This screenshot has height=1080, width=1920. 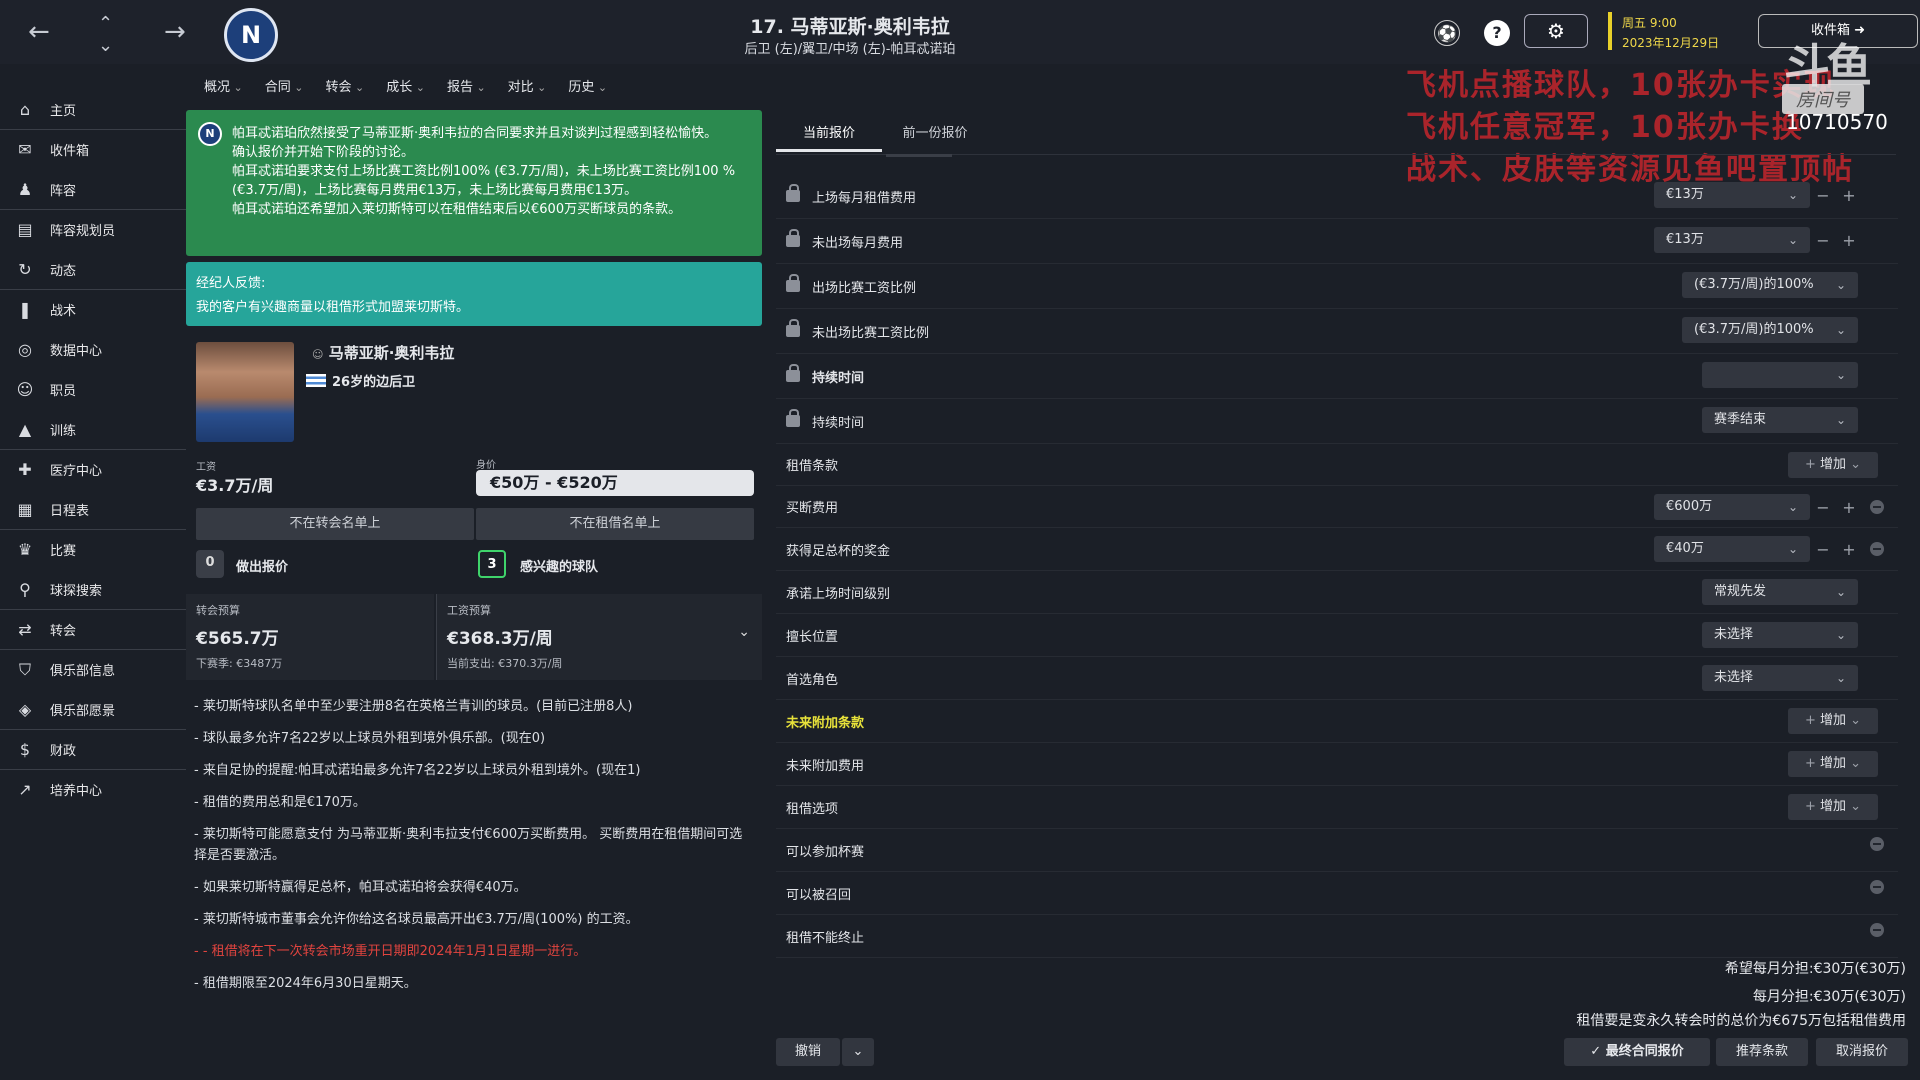 What do you see at coordinates (838, 423) in the screenshot?
I see `offer-term-label: 持续时间` at bounding box center [838, 423].